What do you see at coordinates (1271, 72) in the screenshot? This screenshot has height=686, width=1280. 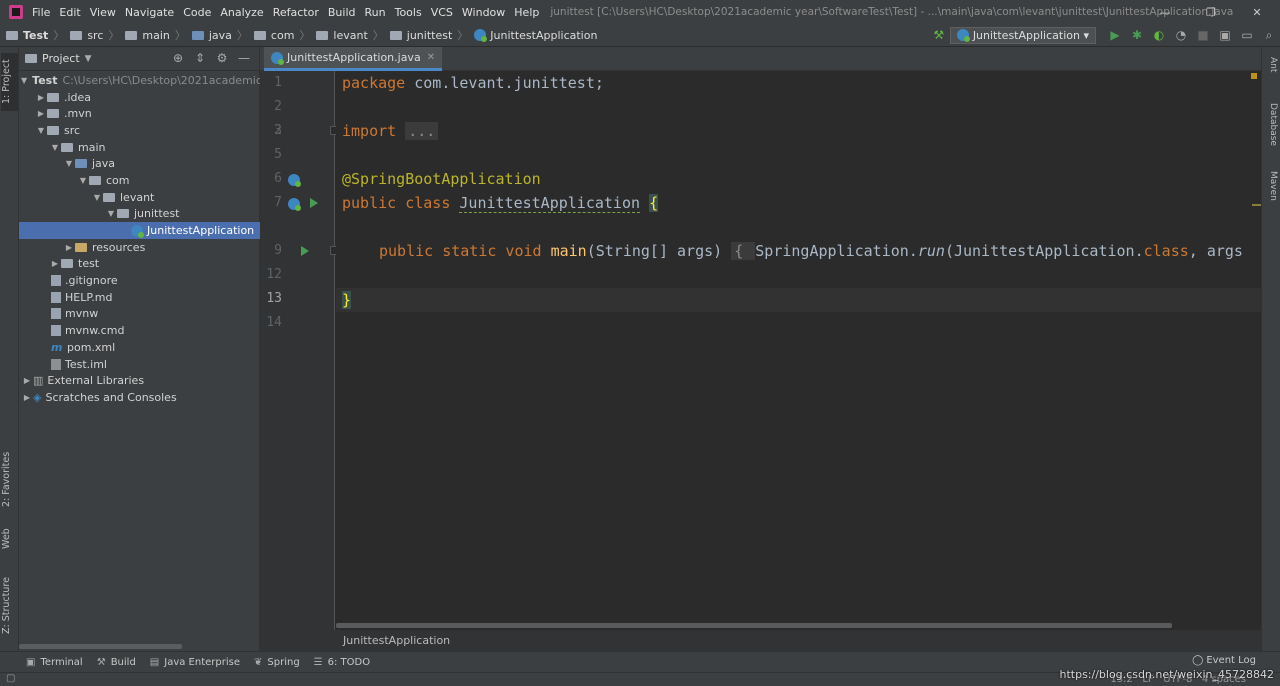 I see `ant-tool-tab: Ant` at bounding box center [1271, 72].